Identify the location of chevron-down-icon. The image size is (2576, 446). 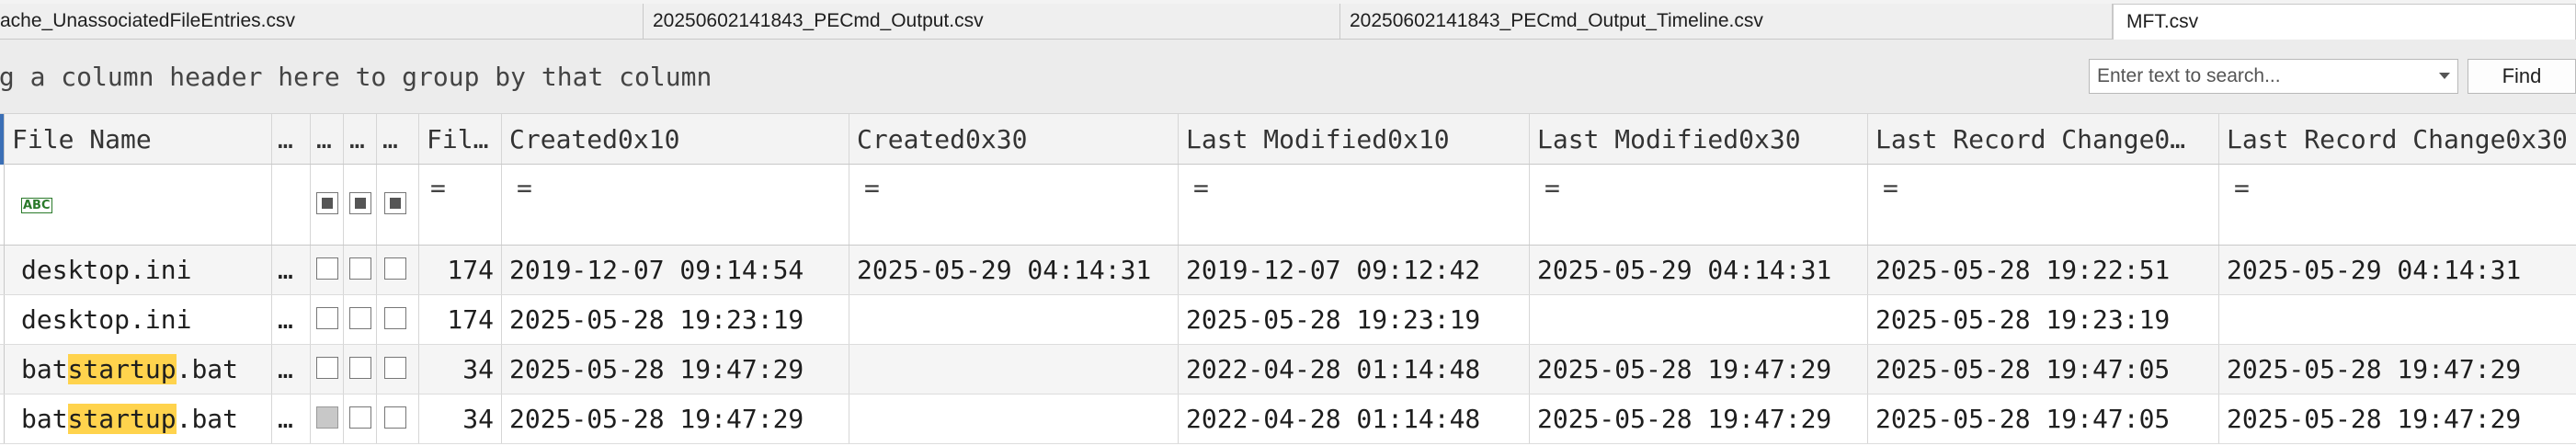
(2444, 76).